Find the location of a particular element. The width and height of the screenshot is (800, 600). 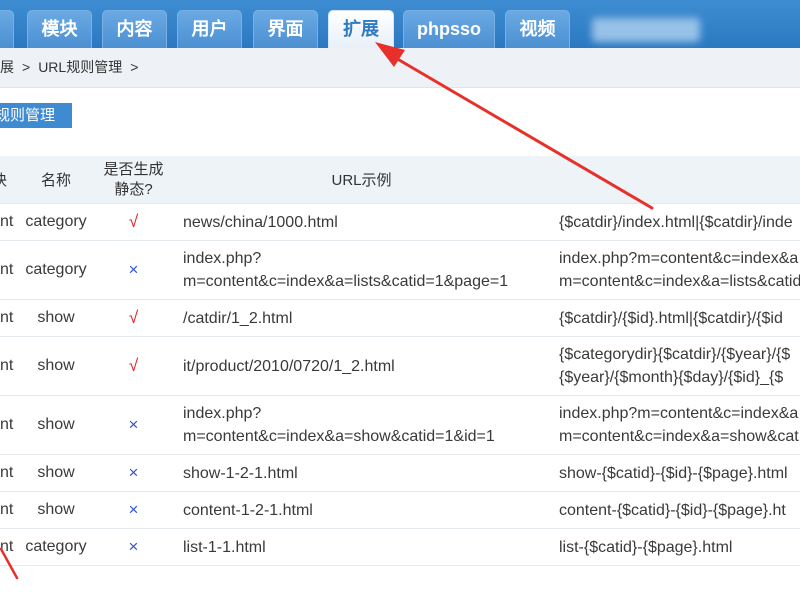

cell-url-example: content-1-2-1.html is located at coordinates (361, 510).